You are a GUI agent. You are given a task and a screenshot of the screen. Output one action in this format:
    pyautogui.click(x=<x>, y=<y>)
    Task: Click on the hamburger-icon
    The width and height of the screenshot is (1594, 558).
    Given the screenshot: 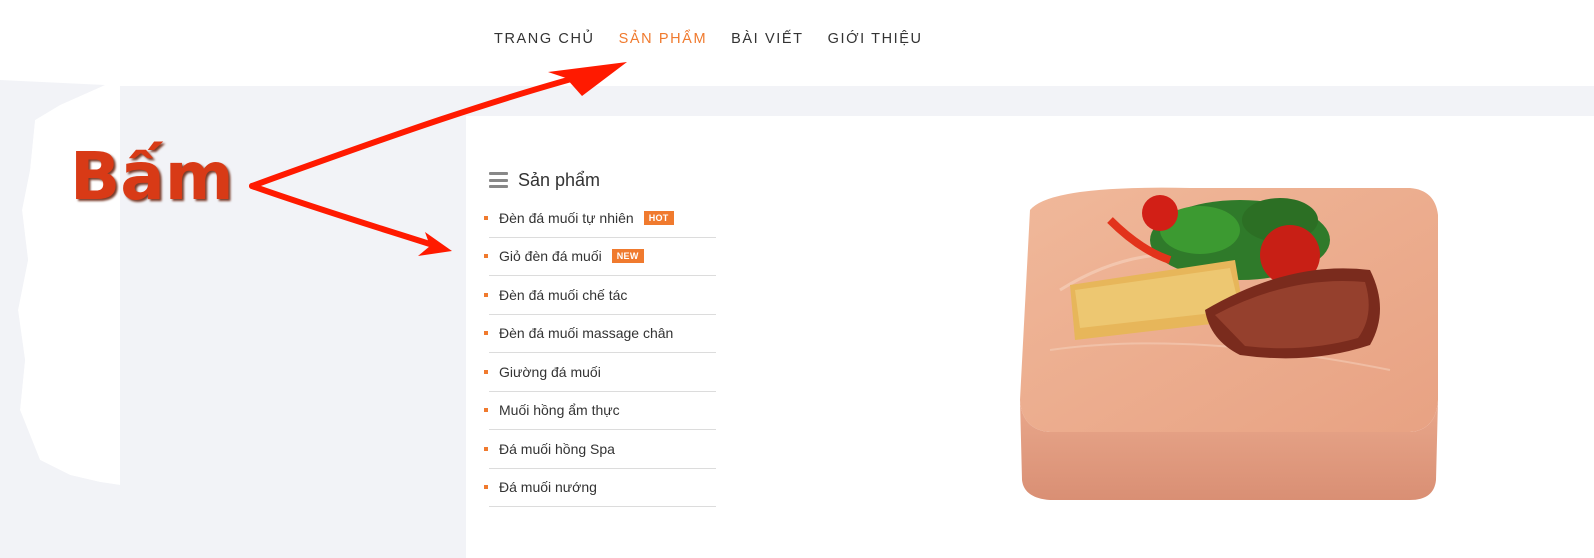 What is the action you would take?
    pyautogui.click(x=498, y=180)
    